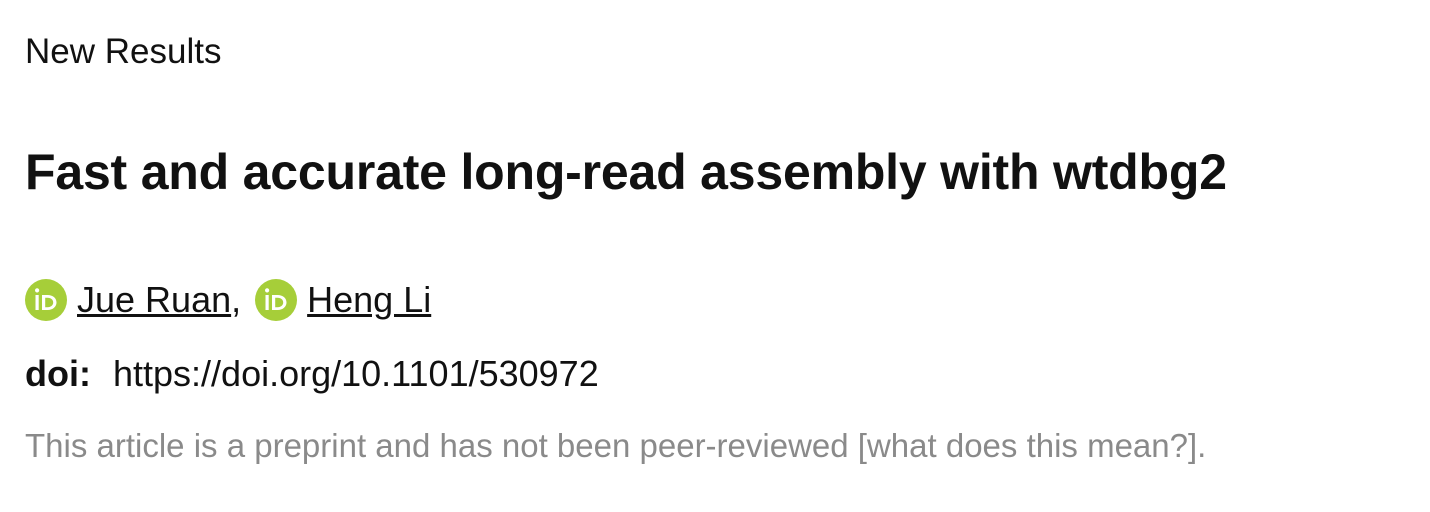 The image size is (1430, 512). I want to click on what-does-this-mean-link: [what does this mean?], so click(1027, 445).